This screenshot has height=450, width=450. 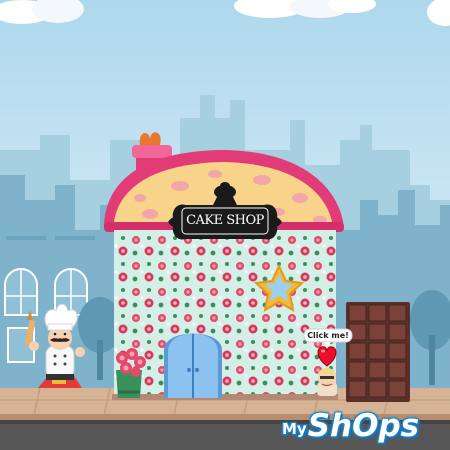 What do you see at coordinates (327, 382) in the screenshot?
I see `helper-character-icon` at bounding box center [327, 382].